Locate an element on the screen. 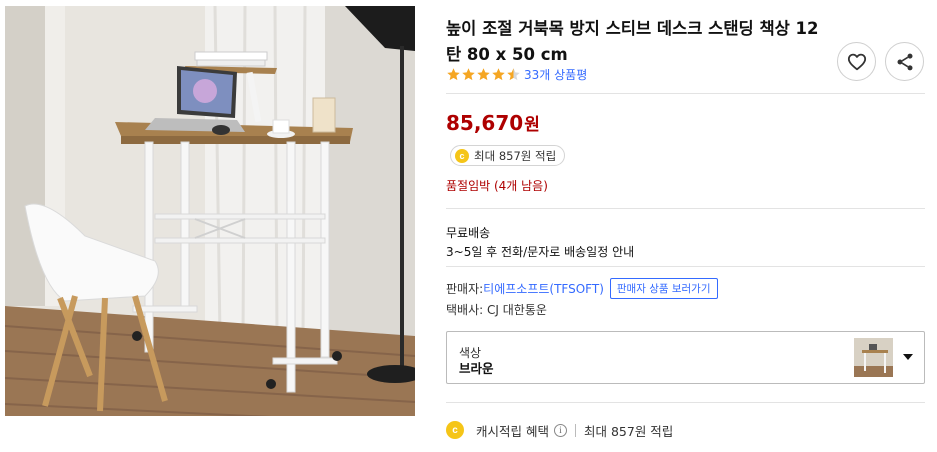 The width and height of the screenshot is (937, 452). rating-stars is located at coordinates (483, 74).